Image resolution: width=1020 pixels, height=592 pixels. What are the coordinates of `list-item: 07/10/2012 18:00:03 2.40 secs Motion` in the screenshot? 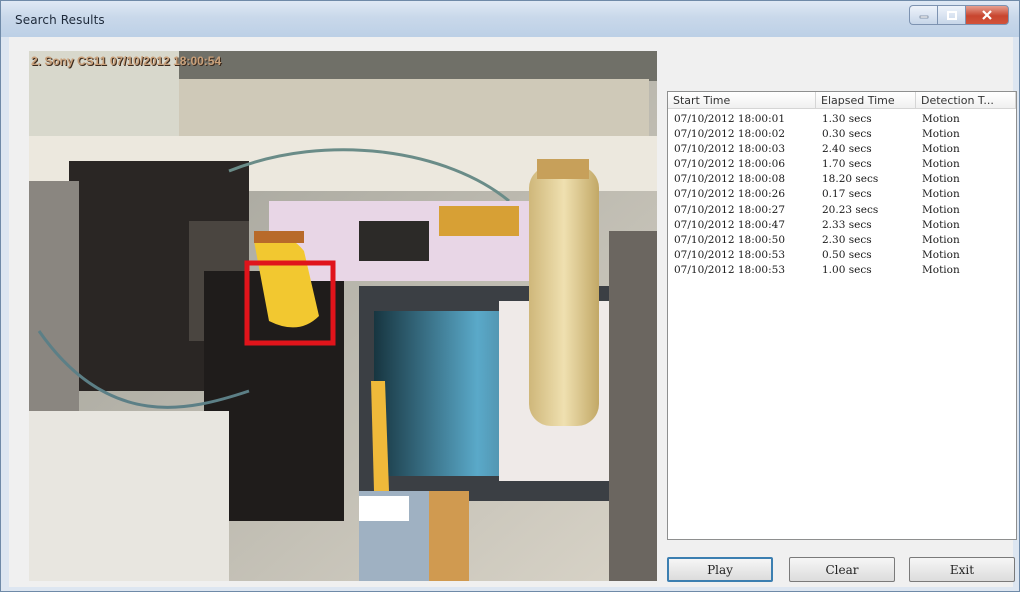 It's located at (842, 150).